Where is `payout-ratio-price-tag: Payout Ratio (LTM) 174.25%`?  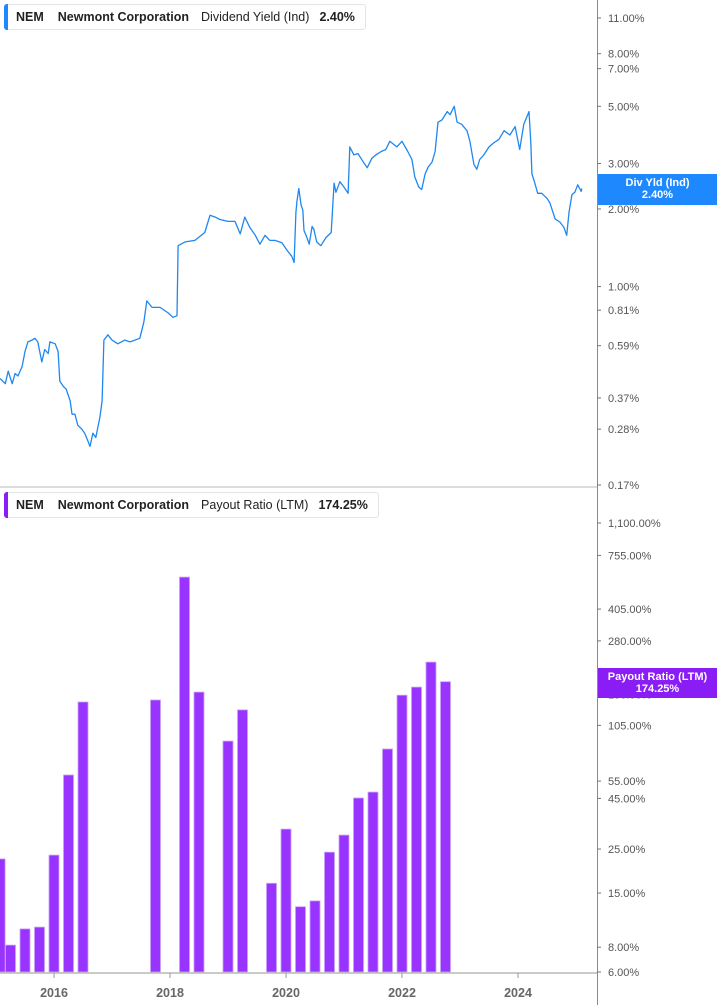
payout-ratio-price-tag: Payout Ratio (LTM) 174.25% is located at coordinates (657, 683).